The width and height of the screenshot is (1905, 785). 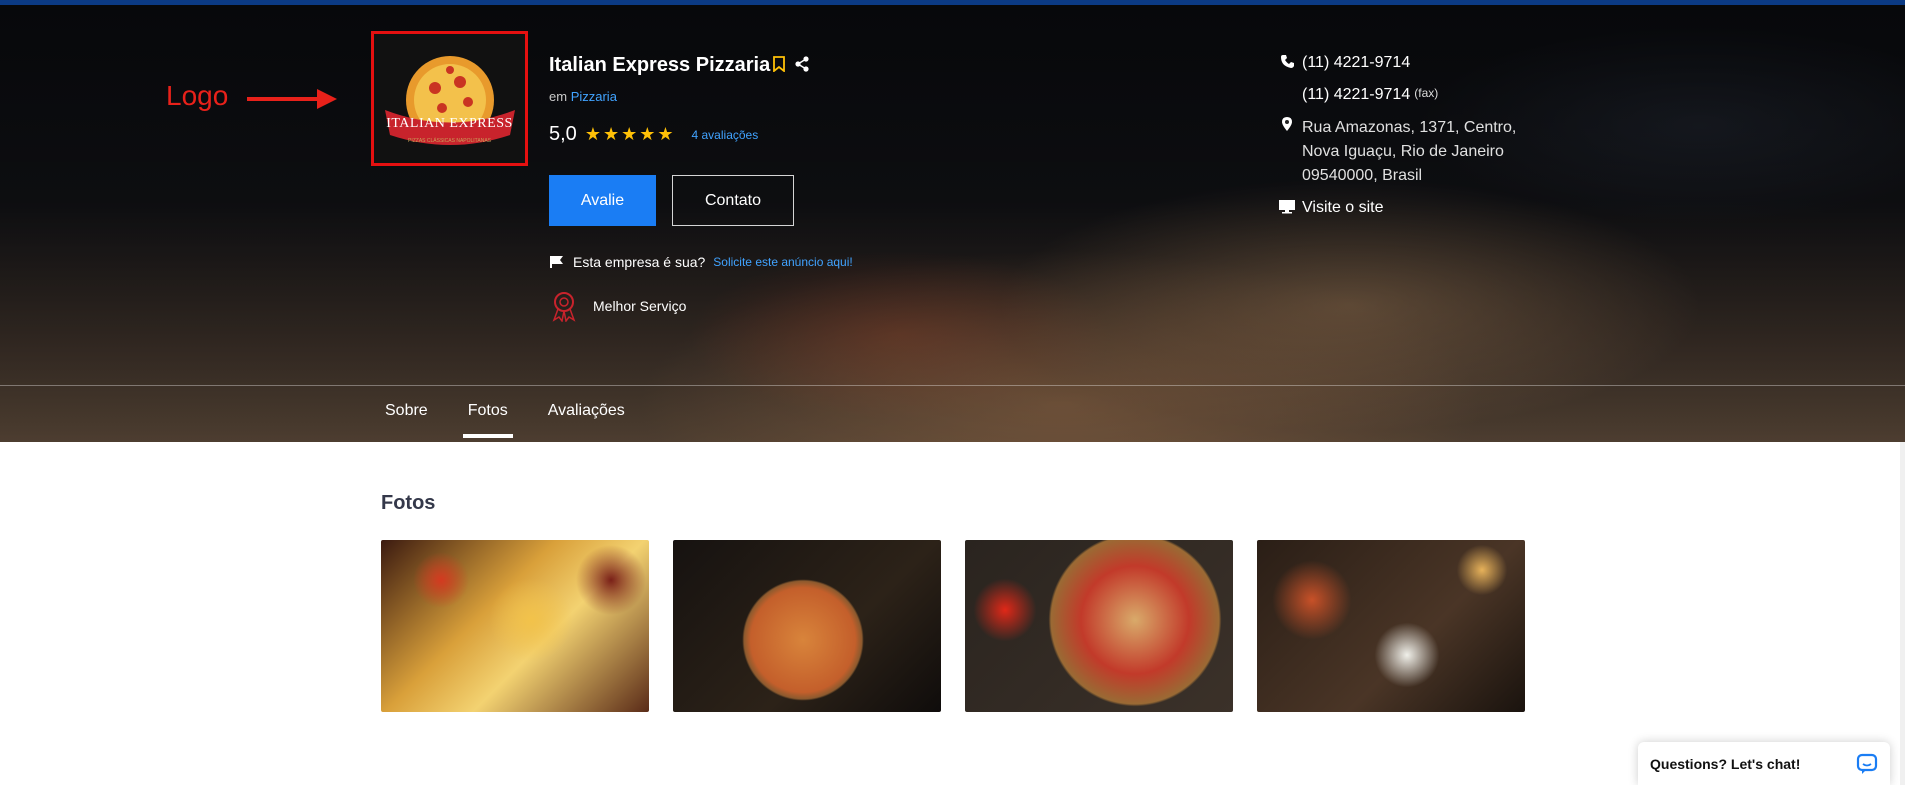 I want to click on contact-button: Contato, so click(x=733, y=200).